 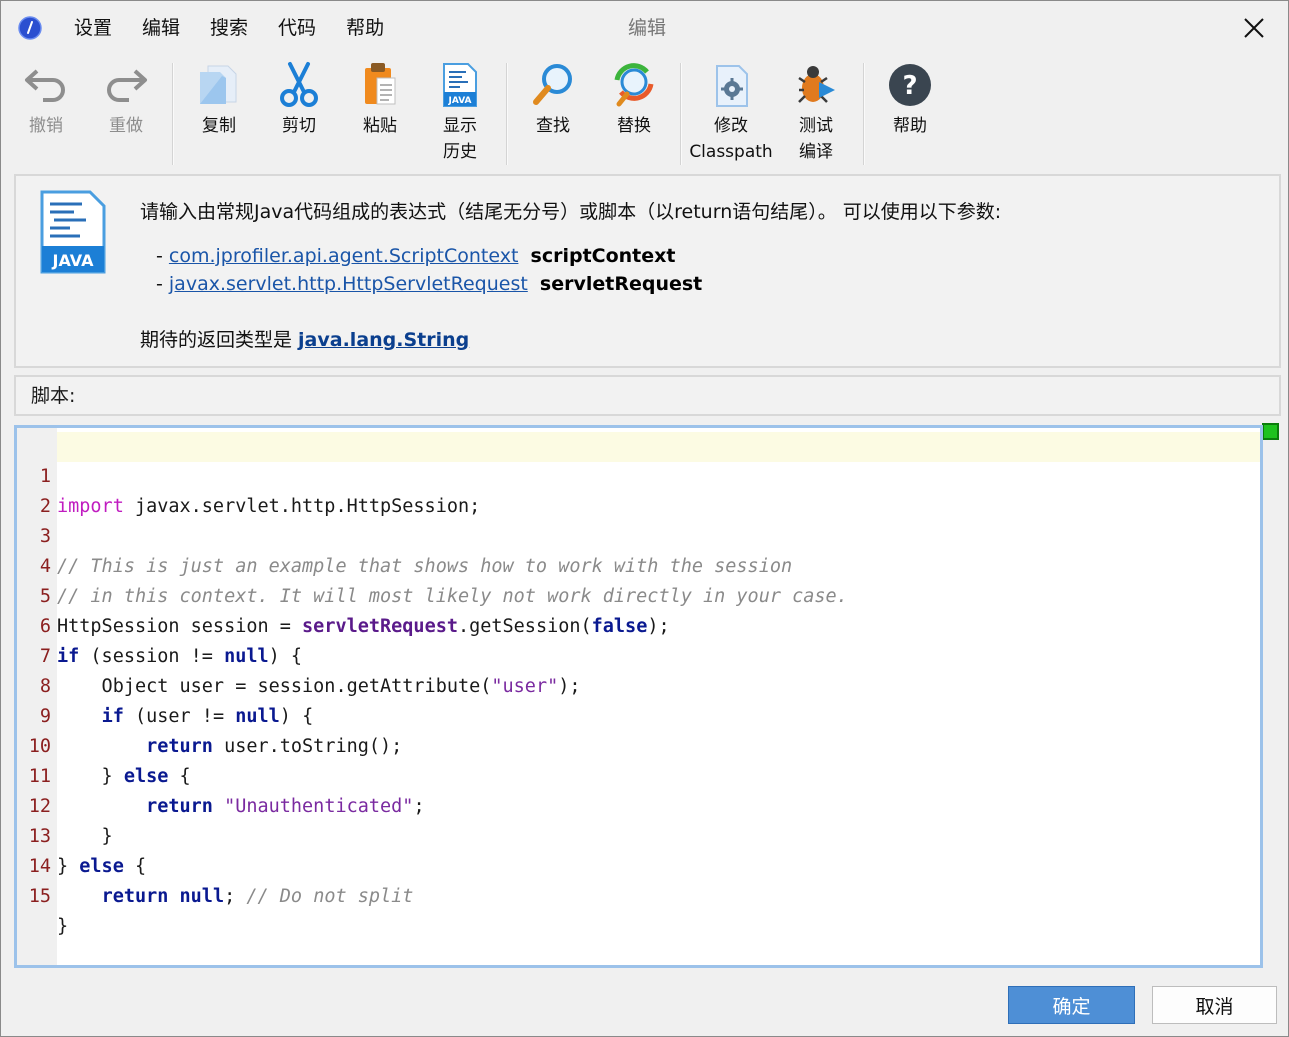 I want to click on code-line: 8 if (user != null) {, so click(x=638, y=684).